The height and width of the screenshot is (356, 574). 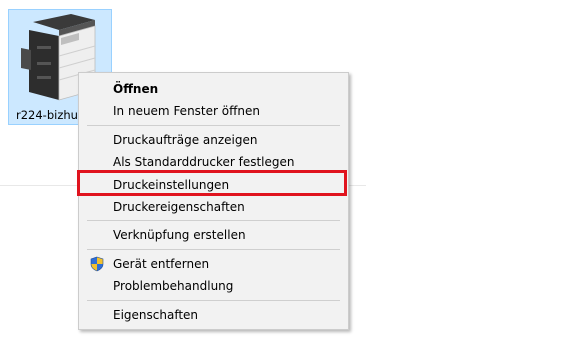 I want to click on menu-item-show-print-jobs: Druckaufträge anzeigen, so click(x=213, y=140).